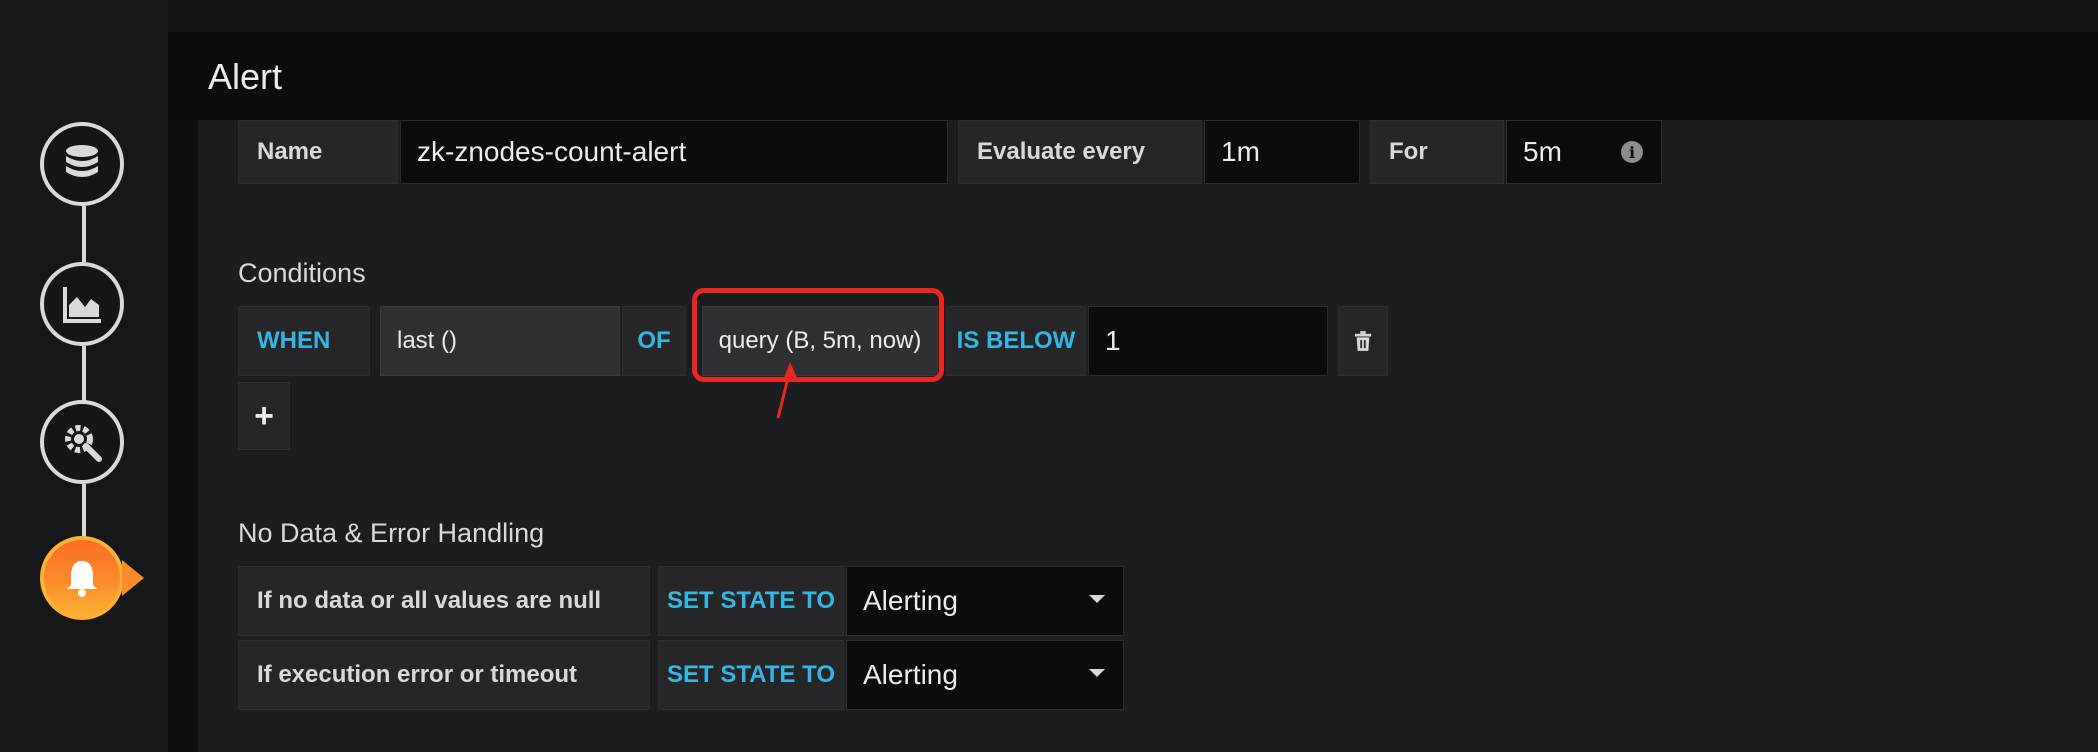 The width and height of the screenshot is (2098, 752). I want to click on conditions-title: Conditions, so click(302, 273).